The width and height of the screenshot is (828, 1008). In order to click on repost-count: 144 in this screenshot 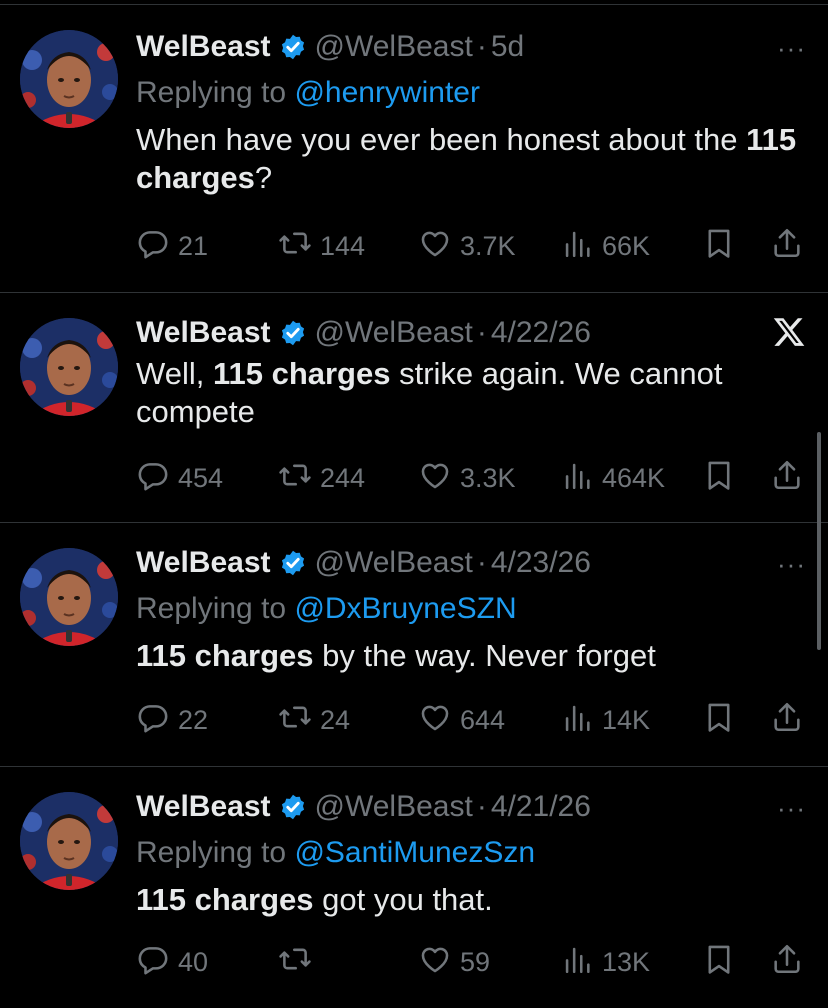, I will do `click(343, 245)`.